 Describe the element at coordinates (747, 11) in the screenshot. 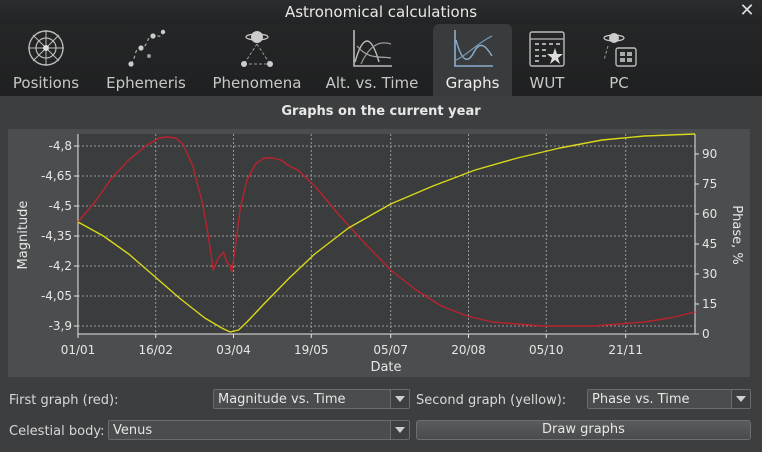

I see `close-icon: ✕` at that location.